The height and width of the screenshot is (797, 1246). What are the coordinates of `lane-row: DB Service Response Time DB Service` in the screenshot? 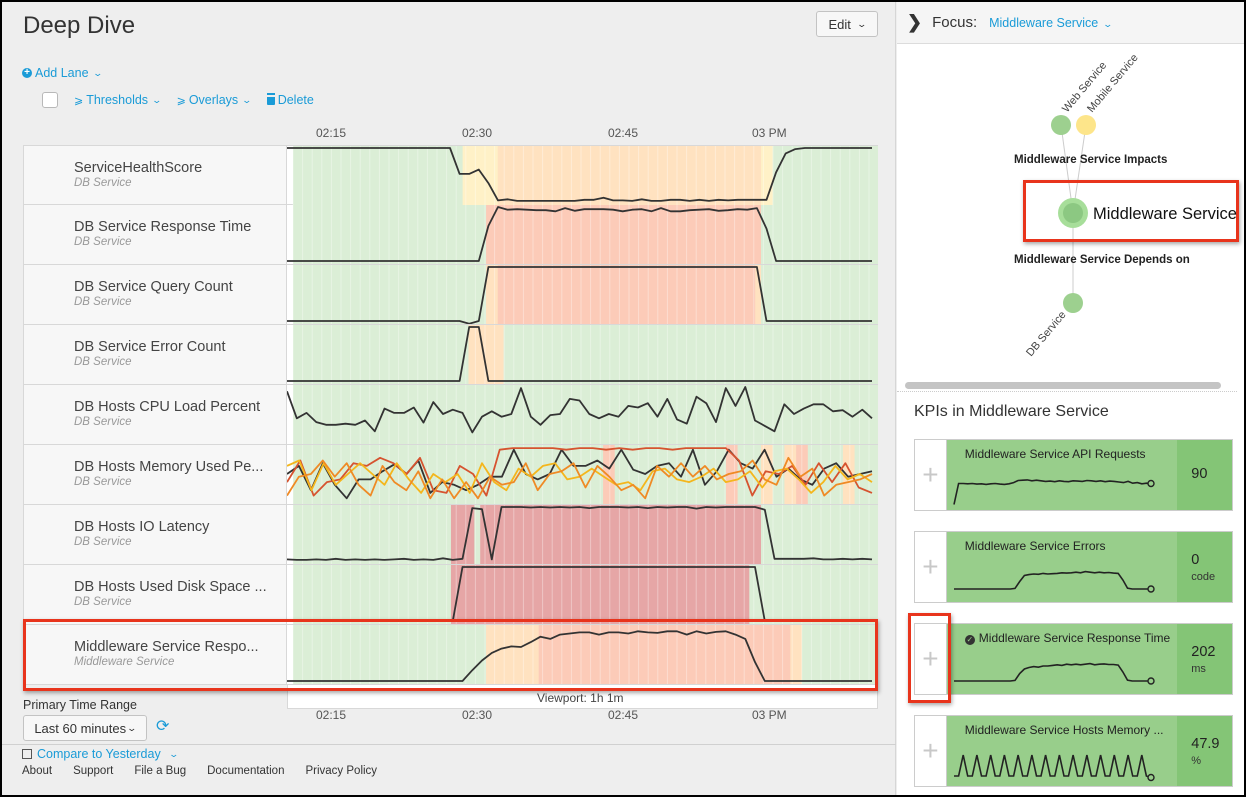 It's located at (450, 235).